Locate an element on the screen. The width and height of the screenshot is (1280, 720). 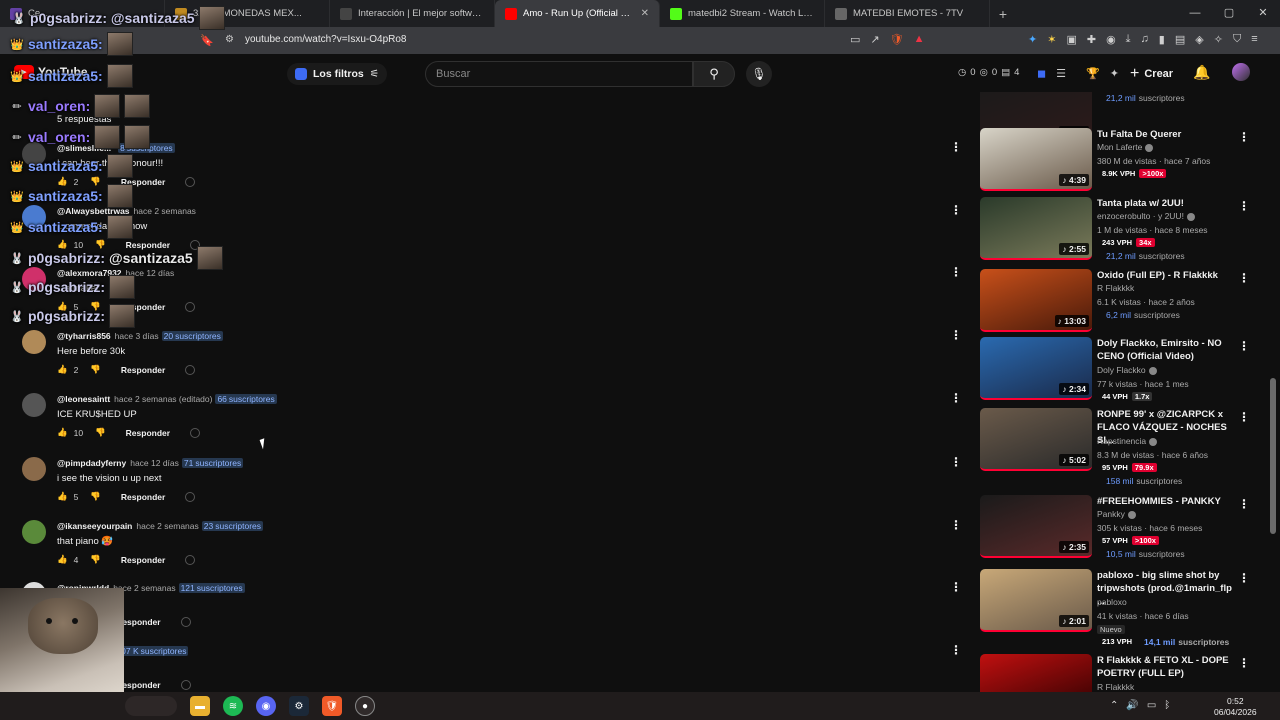
browser-tab: MATEDBI EMOTES - 7TV is located at coordinates (907, 13).